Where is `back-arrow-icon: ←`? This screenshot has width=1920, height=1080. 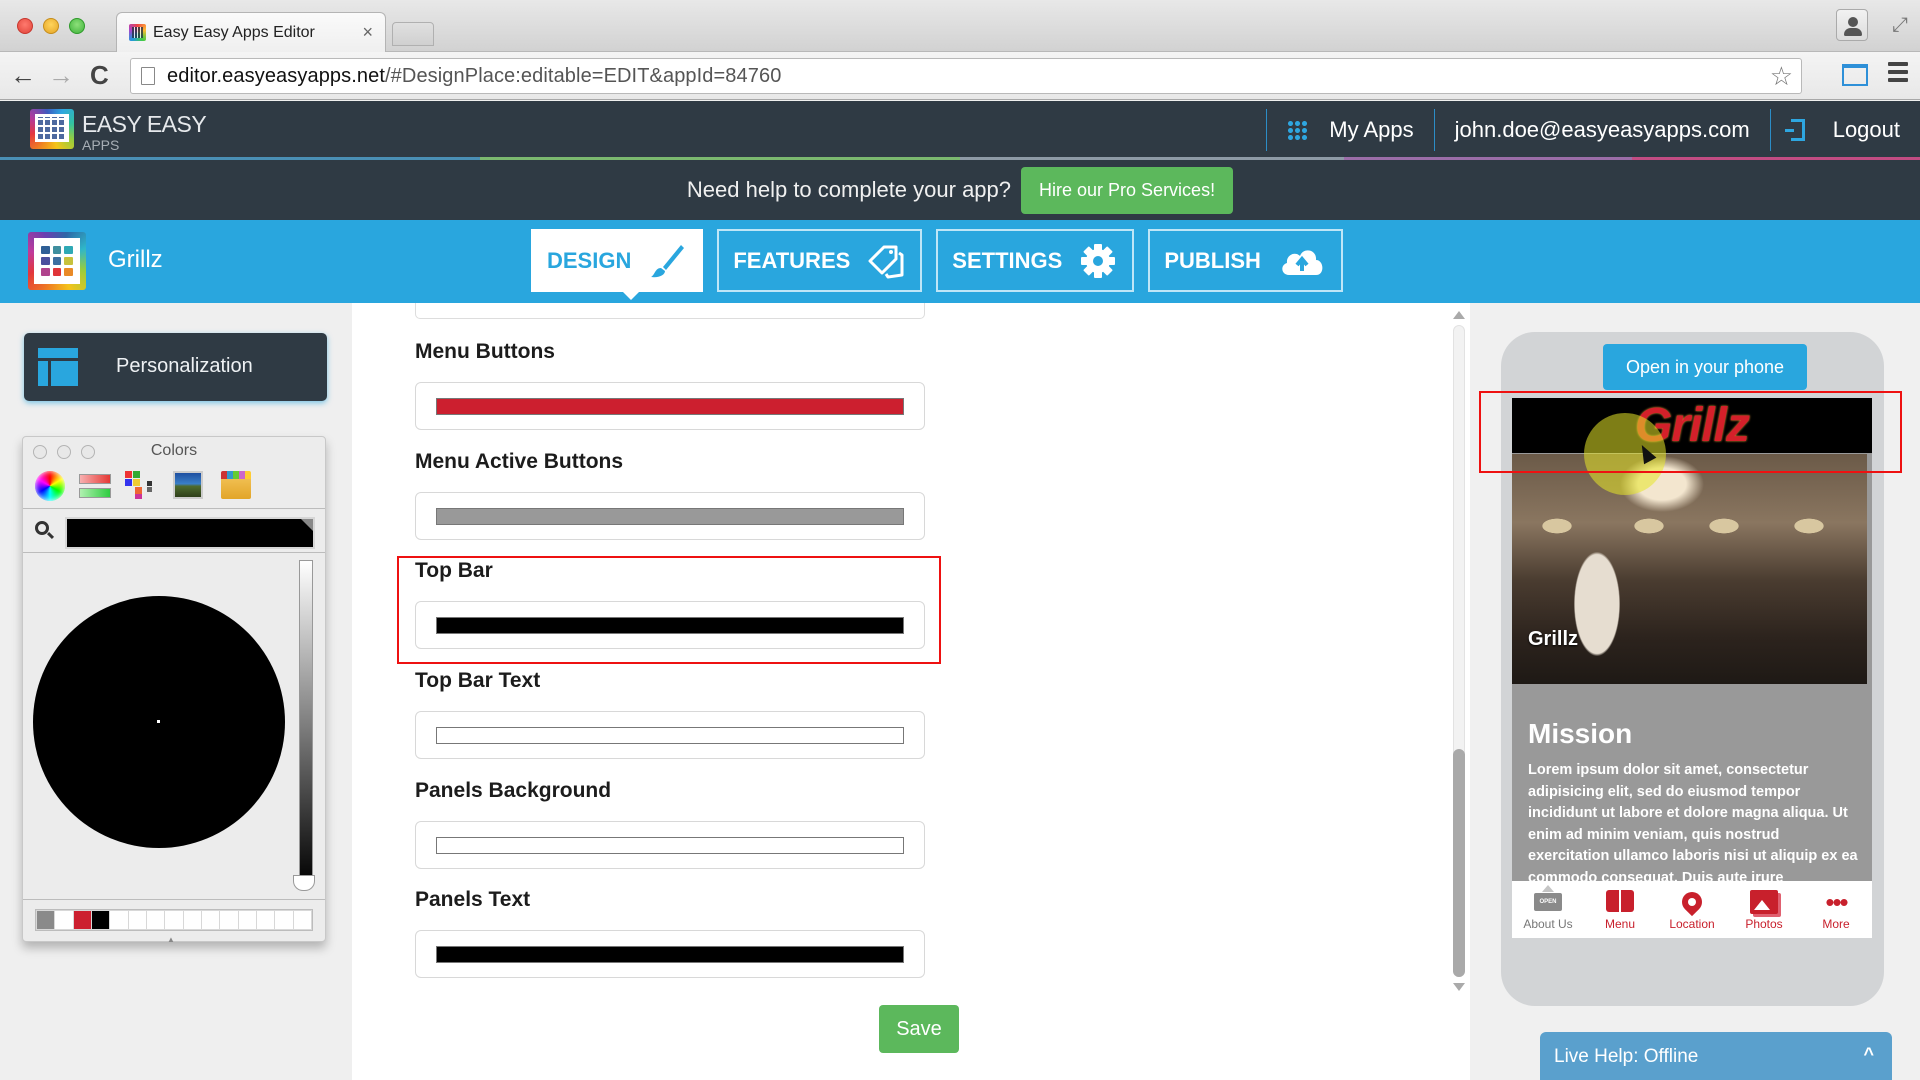 back-arrow-icon: ← is located at coordinates (23, 75).